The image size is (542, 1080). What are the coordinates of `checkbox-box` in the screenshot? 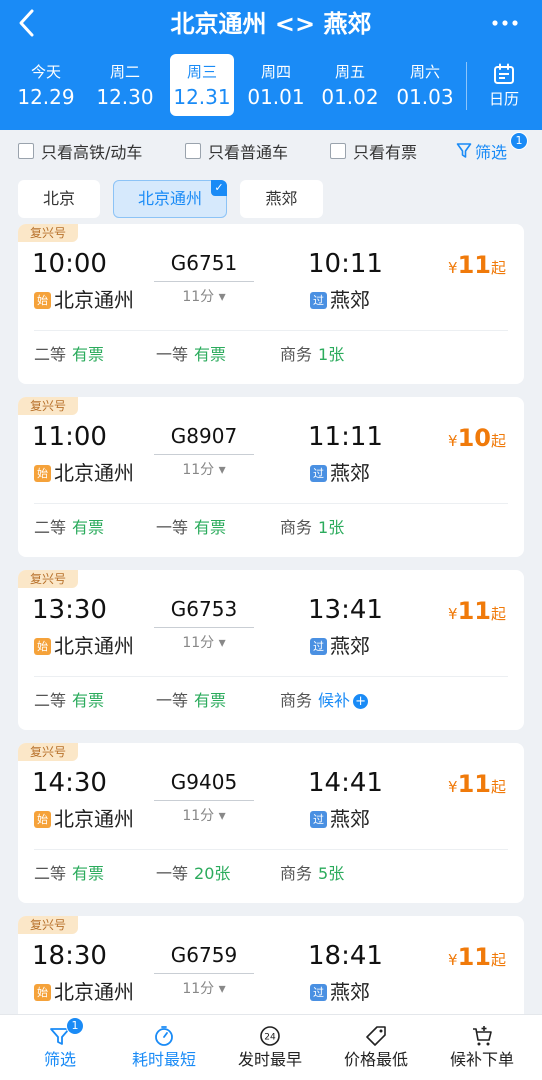 It's located at (193, 151).